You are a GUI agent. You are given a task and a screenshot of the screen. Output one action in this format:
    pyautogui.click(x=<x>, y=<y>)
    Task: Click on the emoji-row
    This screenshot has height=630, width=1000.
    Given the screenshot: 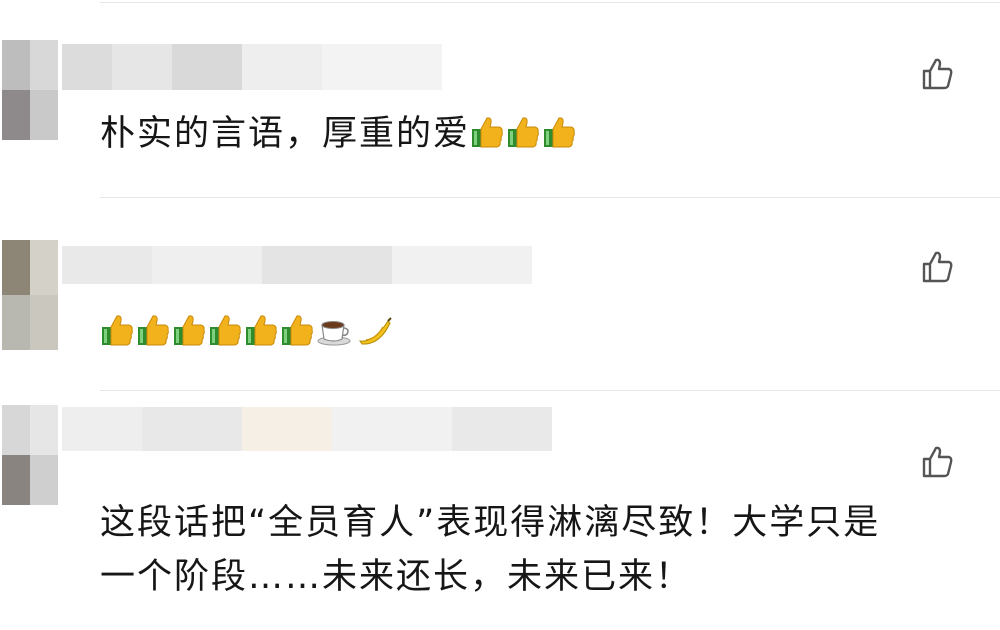 What is the action you would take?
    pyautogui.click(x=248, y=330)
    